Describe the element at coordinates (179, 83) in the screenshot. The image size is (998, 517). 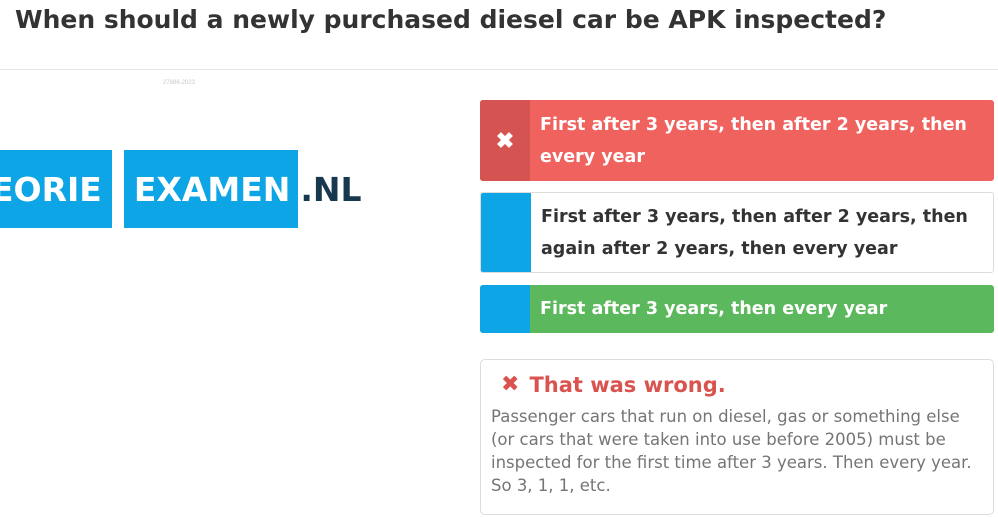
I see `image-watermark: 27886-2023` at that location.